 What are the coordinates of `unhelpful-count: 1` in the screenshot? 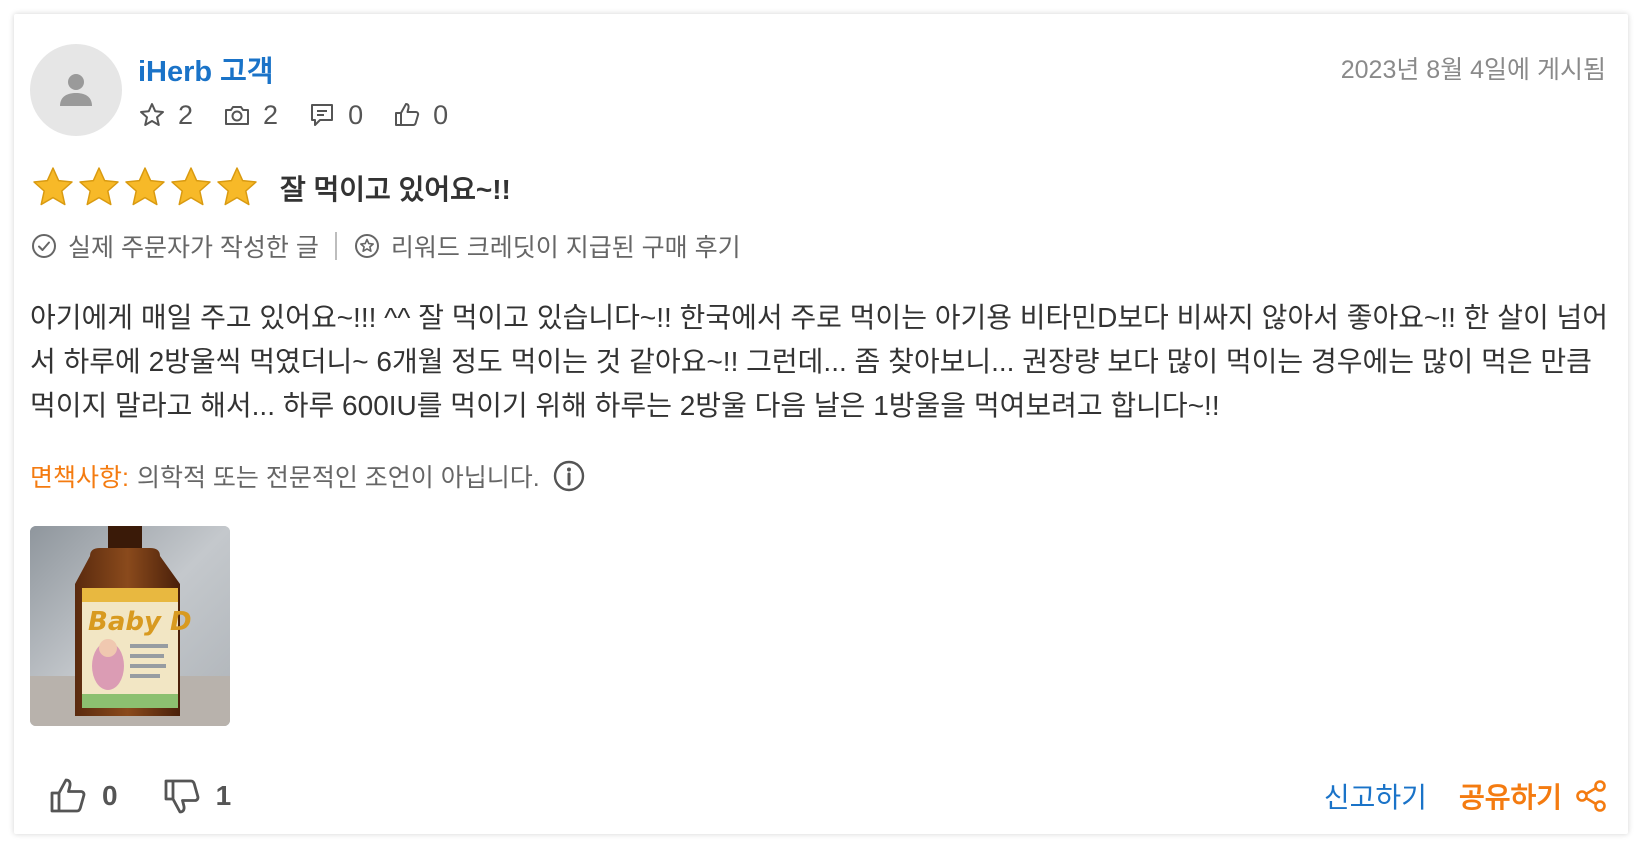 It's located at (223, 795).